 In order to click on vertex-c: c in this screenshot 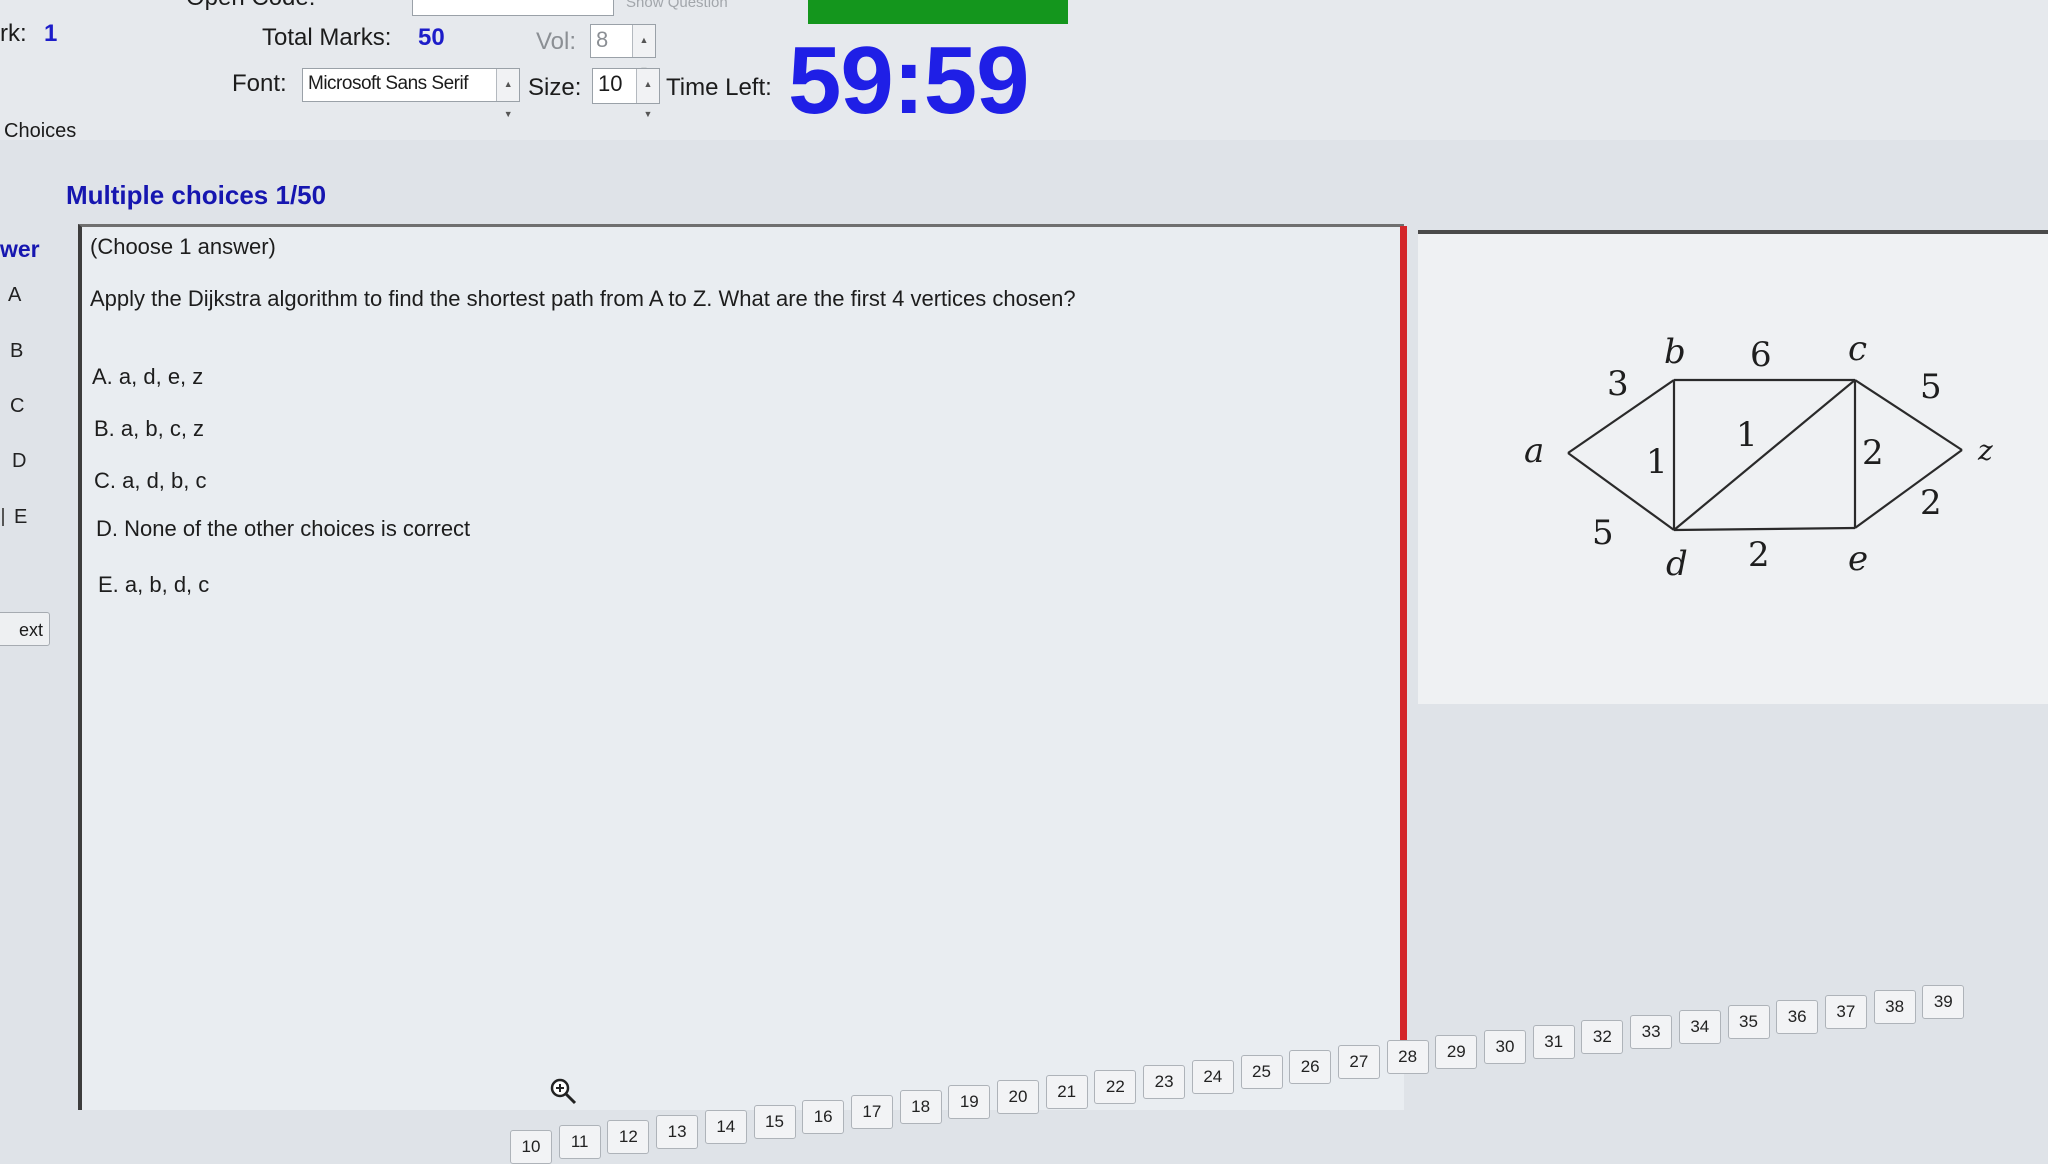, I will do `click(1857, 349)`.